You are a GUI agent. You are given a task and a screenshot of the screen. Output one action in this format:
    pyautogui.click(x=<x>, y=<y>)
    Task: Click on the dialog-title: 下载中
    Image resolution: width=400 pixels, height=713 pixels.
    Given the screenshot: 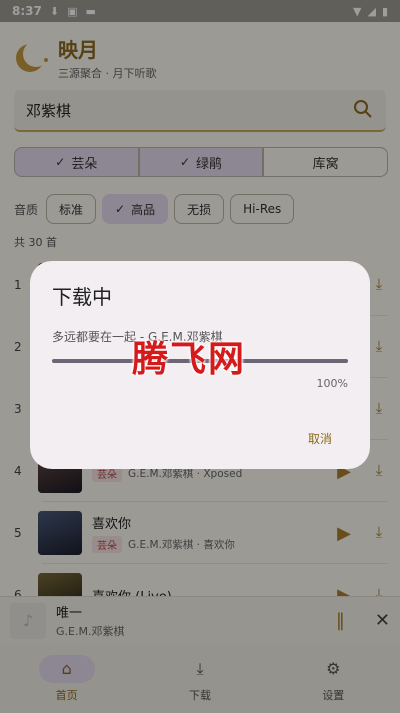 What is the action you would take?
    pyautogui.click(x=82, y=297)
    